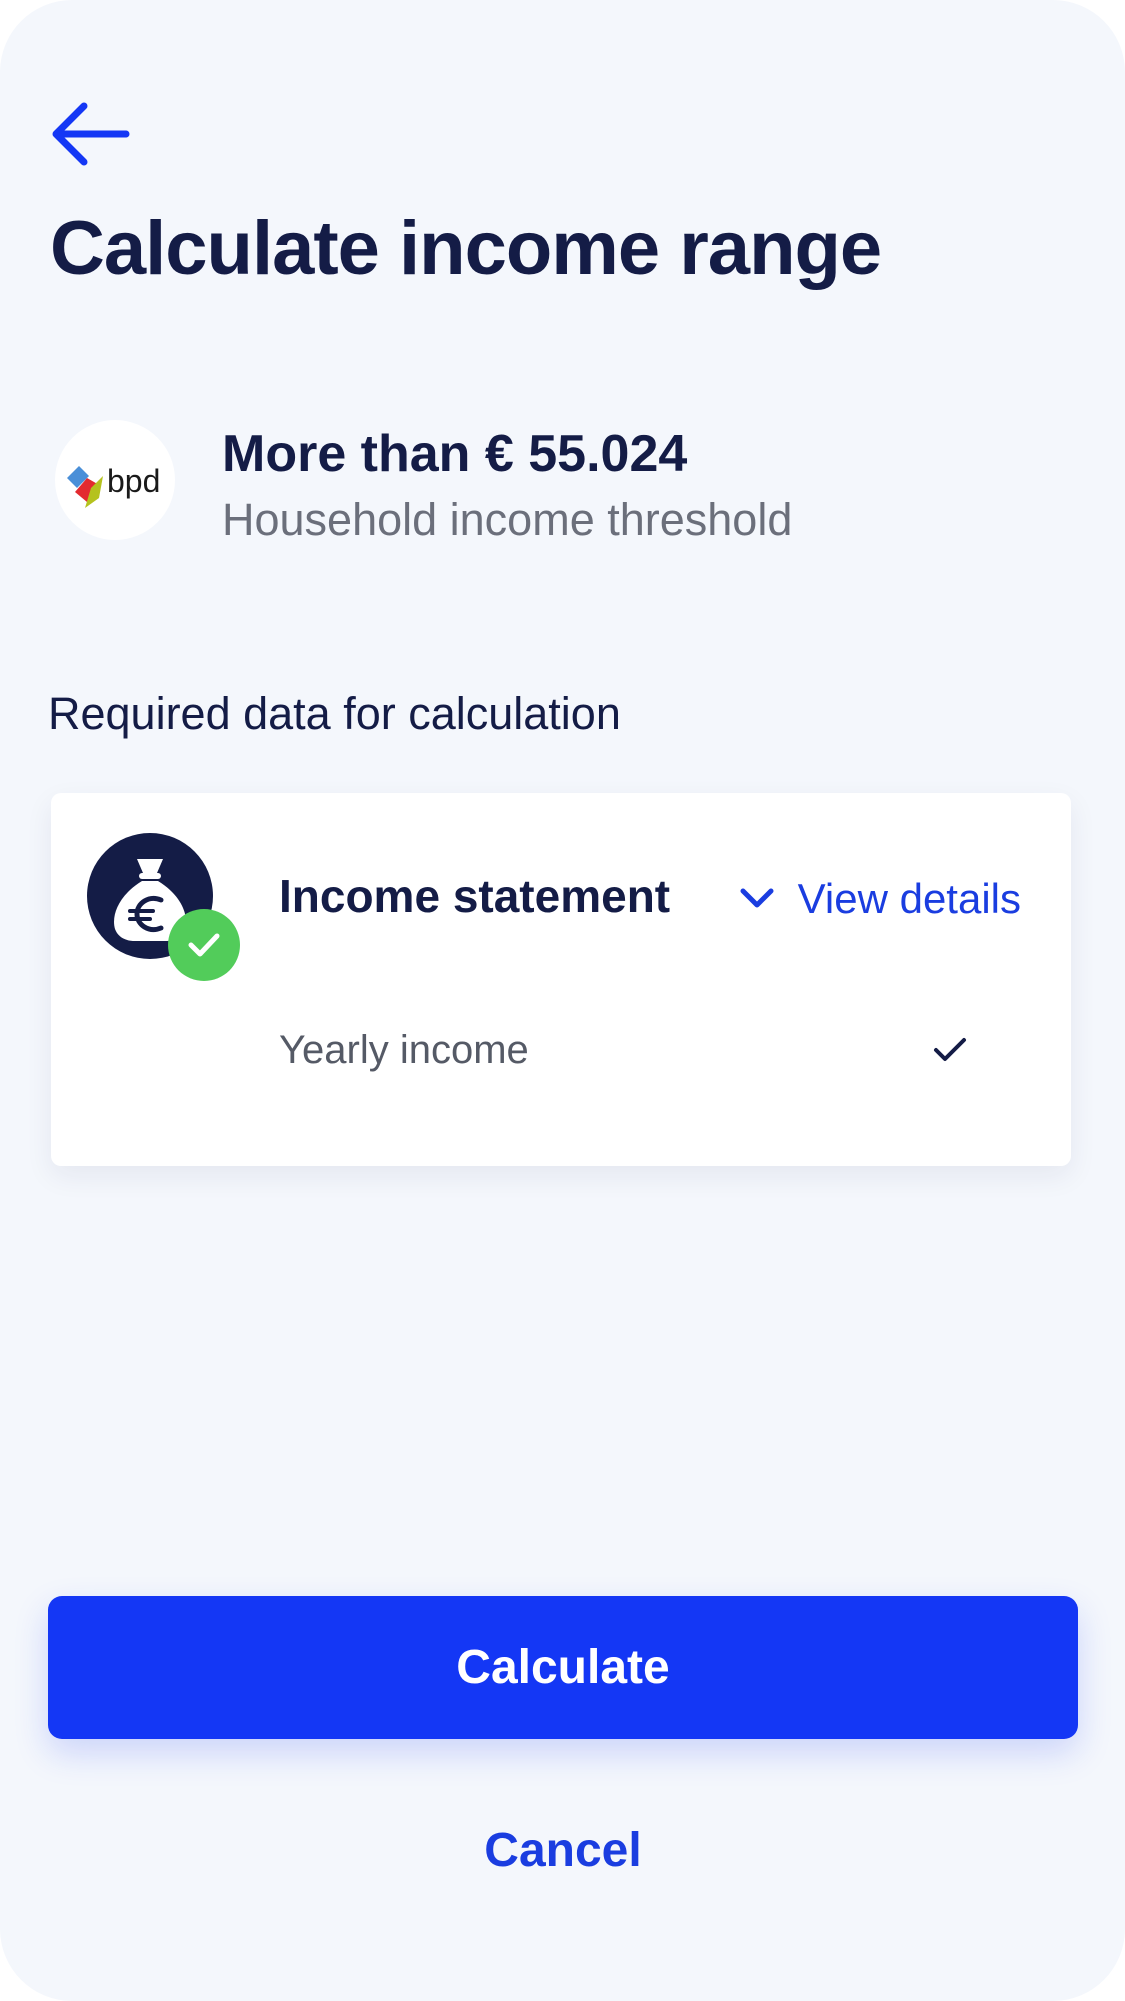 Image resolution: width=1125 pixels, height=2001 pixels. Describe the element at coordinates (563, 1850) in the screenshot. I see `cancel-button: Cancel` at that location.